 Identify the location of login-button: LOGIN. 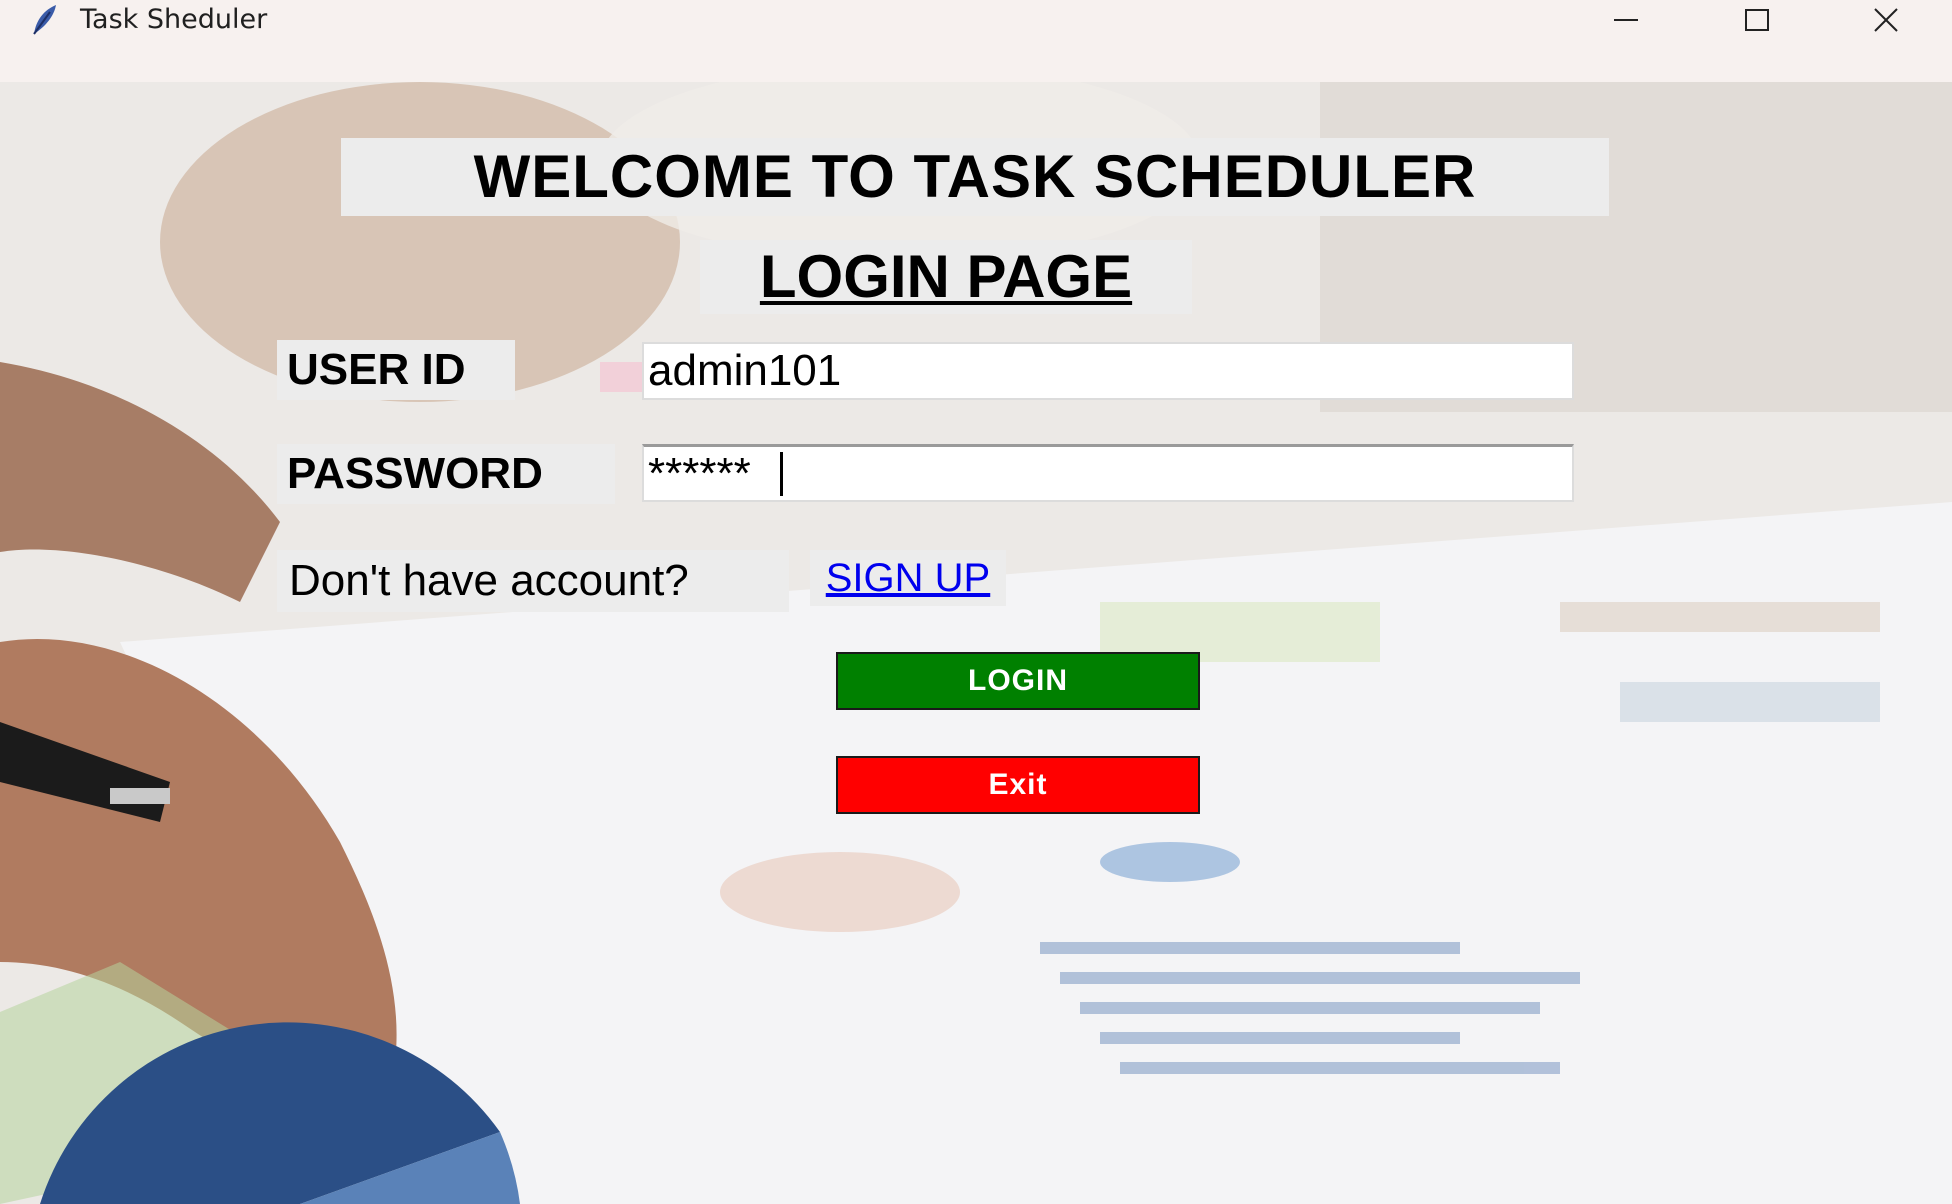
(1018, 681).